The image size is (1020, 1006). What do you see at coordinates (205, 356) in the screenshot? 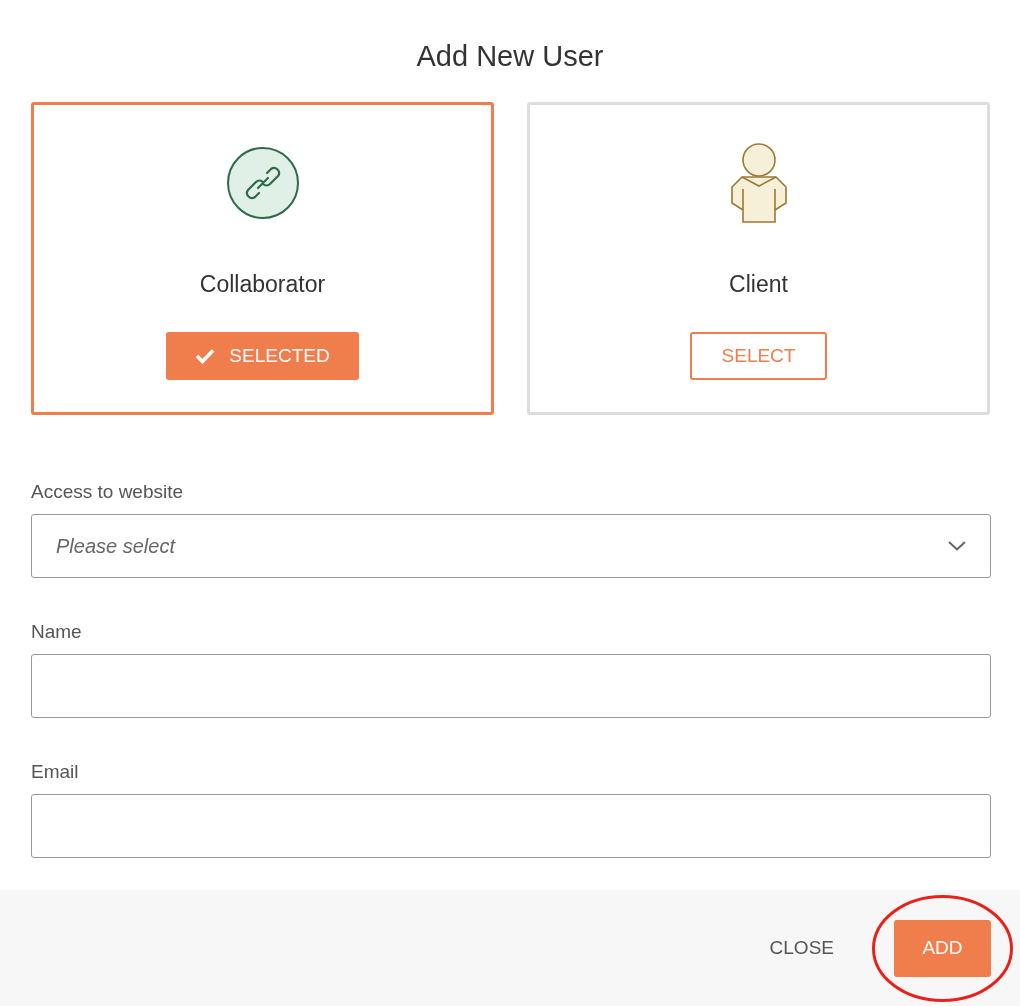
I see `check-icon` at bounding box center [205, 356].